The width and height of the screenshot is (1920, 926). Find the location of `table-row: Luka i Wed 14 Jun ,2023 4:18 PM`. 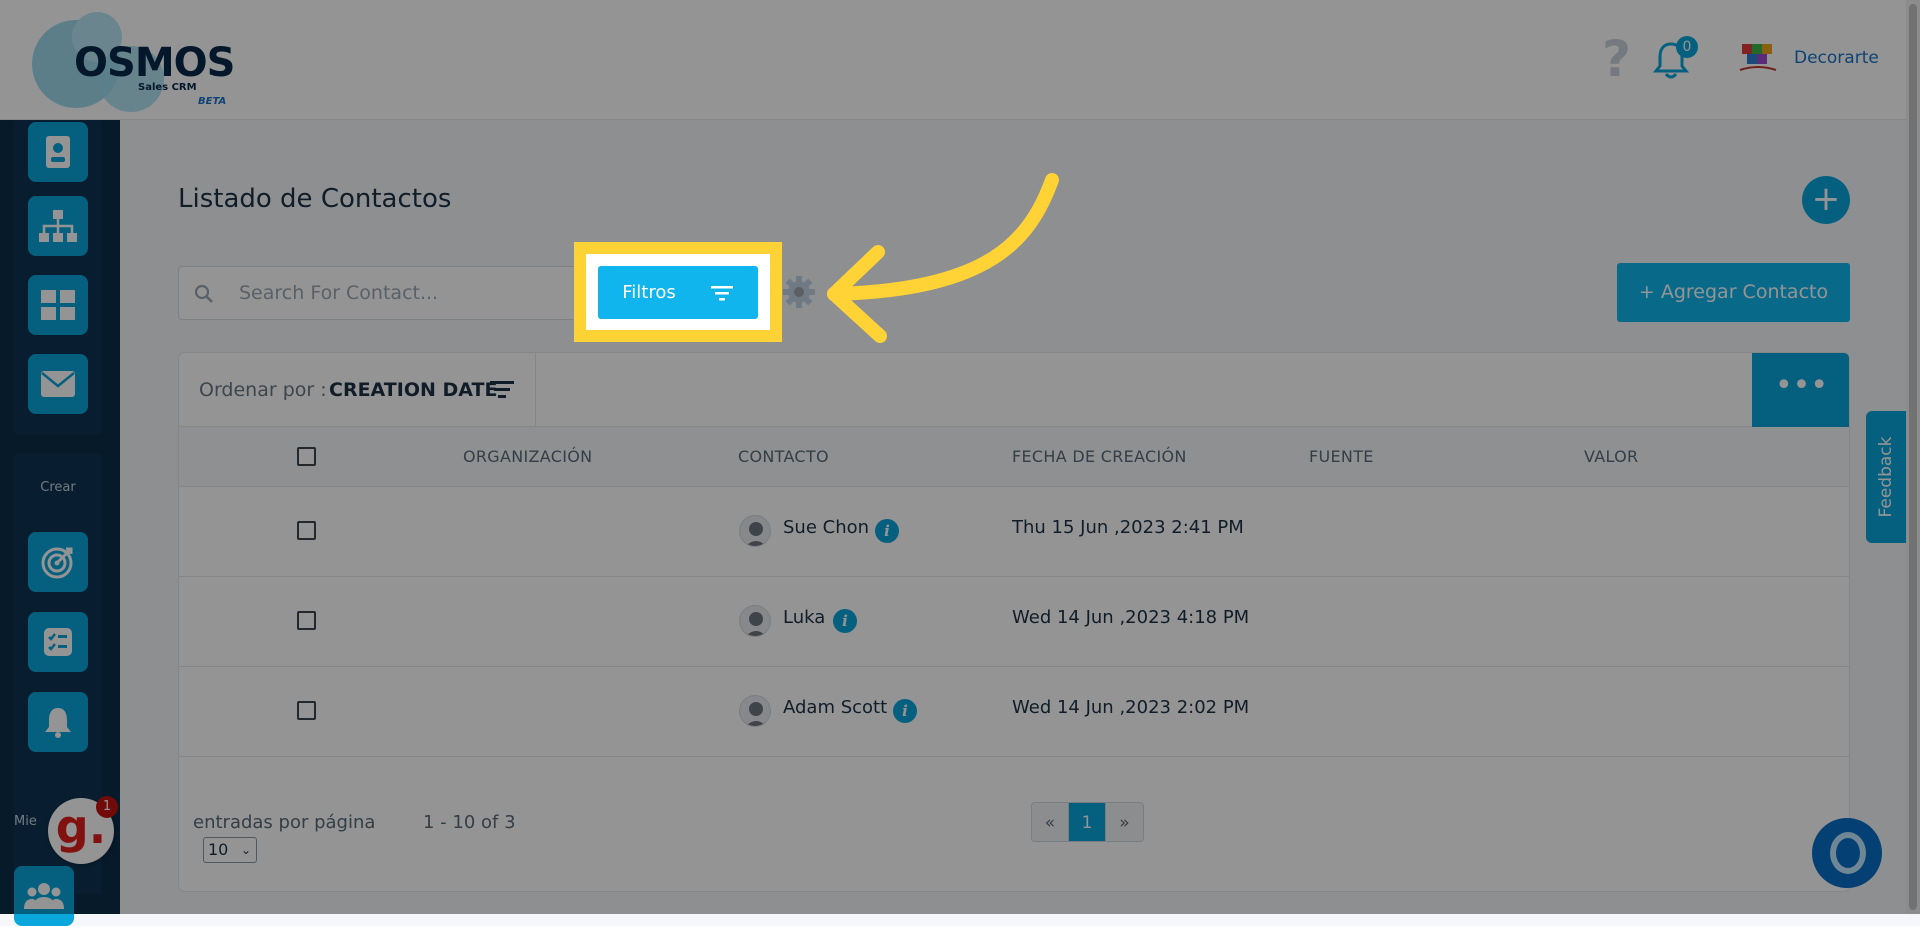

table-row: Luka i Wed 14 Jun ,2023 4:18 PM is located at coordinates (1014, 622).